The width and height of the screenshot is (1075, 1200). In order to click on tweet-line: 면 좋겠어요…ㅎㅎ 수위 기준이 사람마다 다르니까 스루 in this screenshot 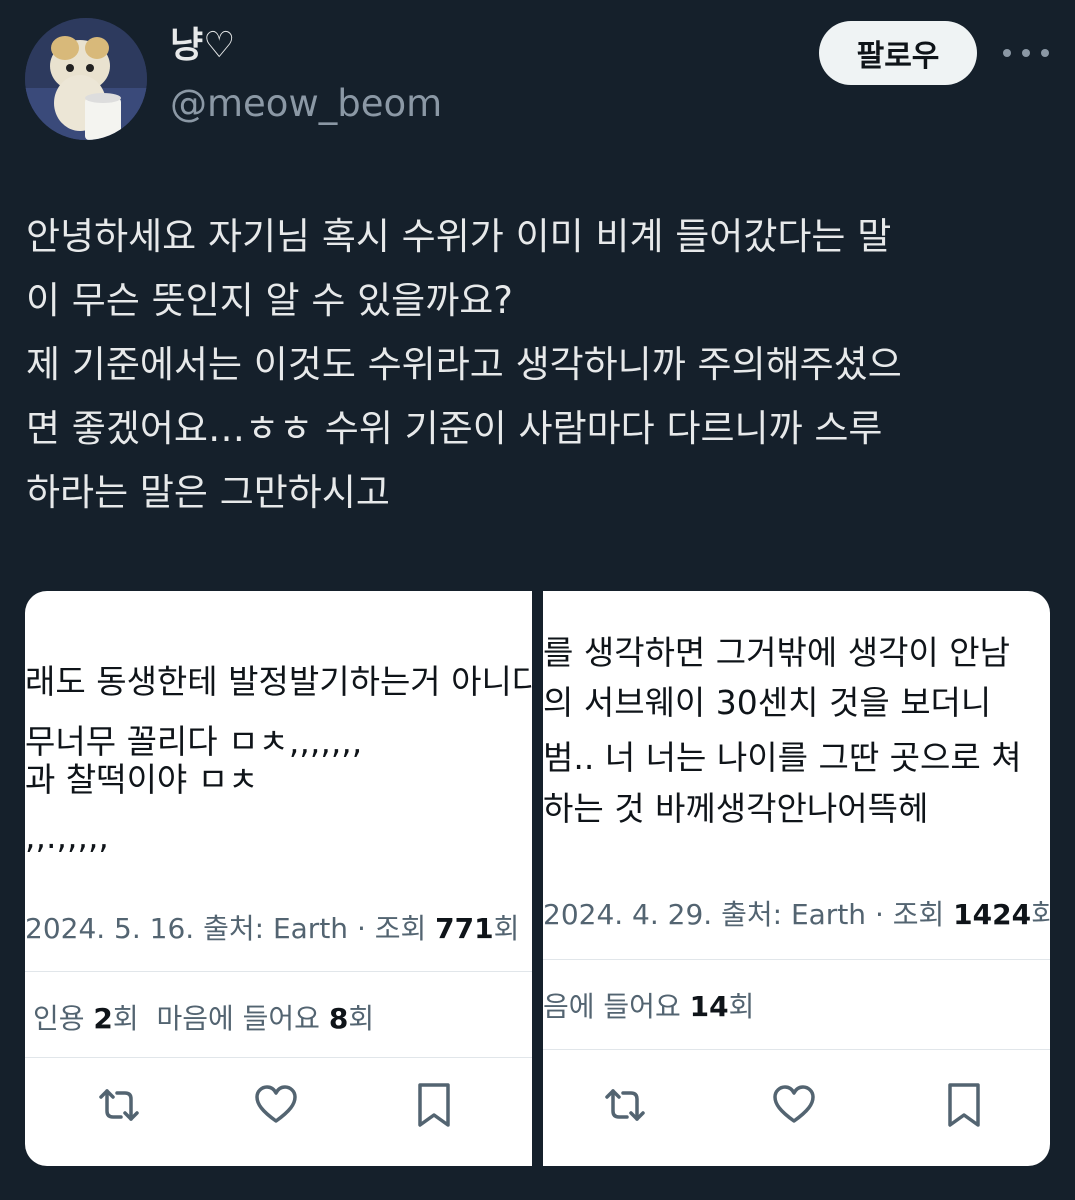, I will do `click(454, 428)`.